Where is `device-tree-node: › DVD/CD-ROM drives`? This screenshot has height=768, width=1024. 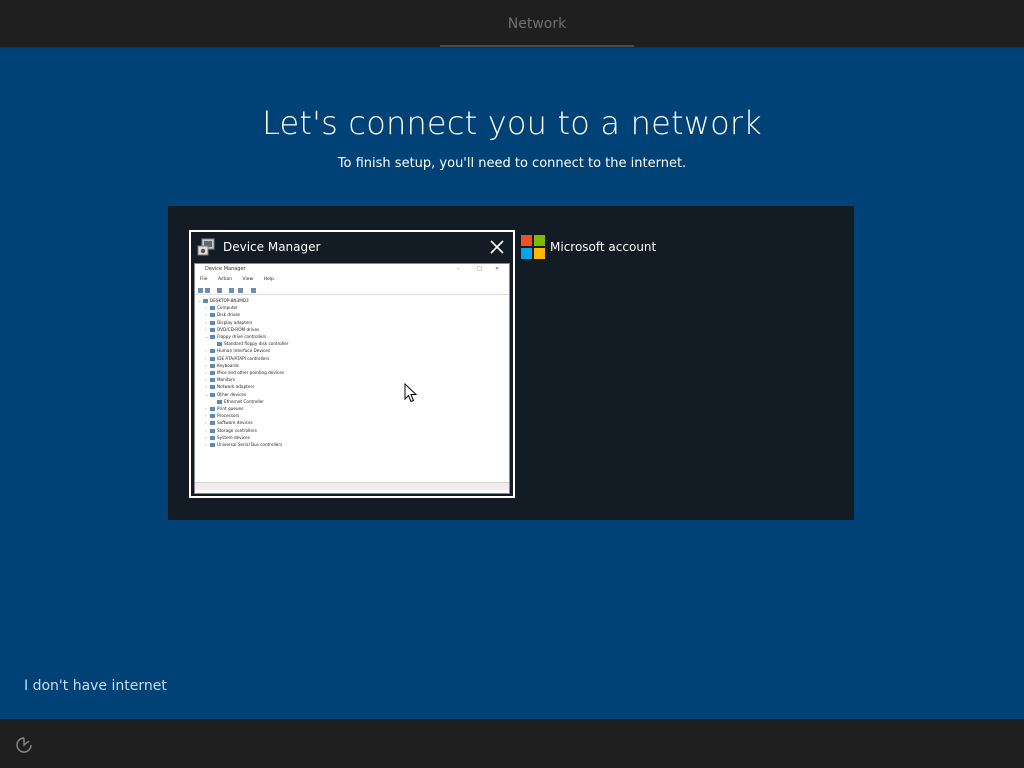 device-tree-node: › DVD/CD-ROM drives is located at coordinates (232, 329).